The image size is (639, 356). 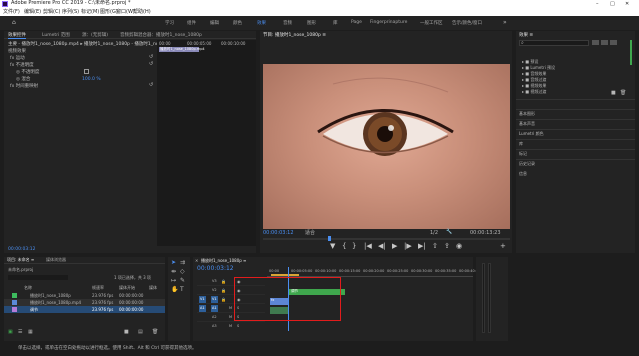 What do you see at coordinates (459, 246) in the screenshot?
I see `export-frame-icon: ◉` at bounding box center [459, 246].